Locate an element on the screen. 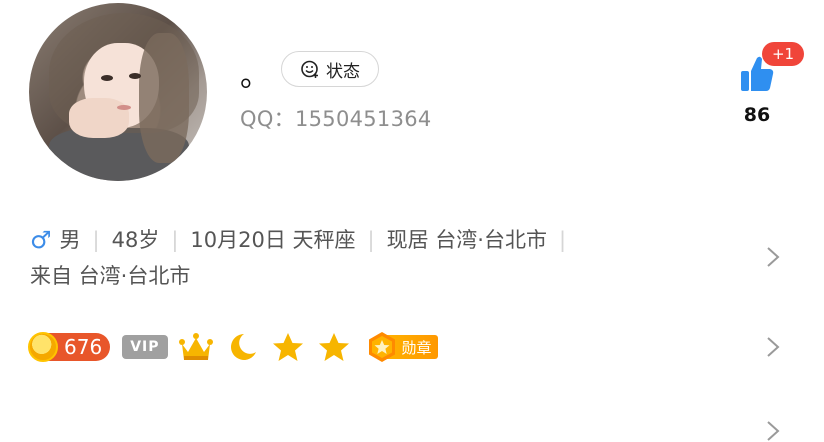 This screenshot has height=442, width=824. birthday-text: 10月20日 天秤座 is located at coordinates (273, 240).